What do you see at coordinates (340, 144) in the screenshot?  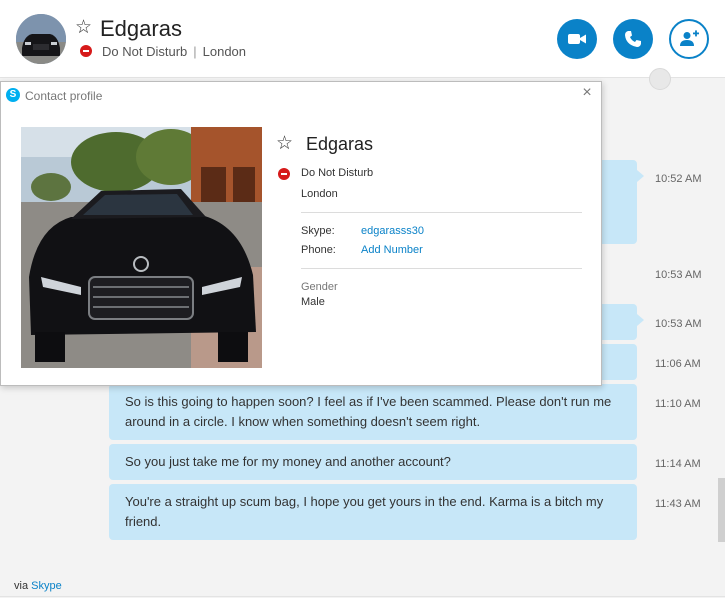 I see `profile-name: Edgaras` at bounding box center [340, 144].